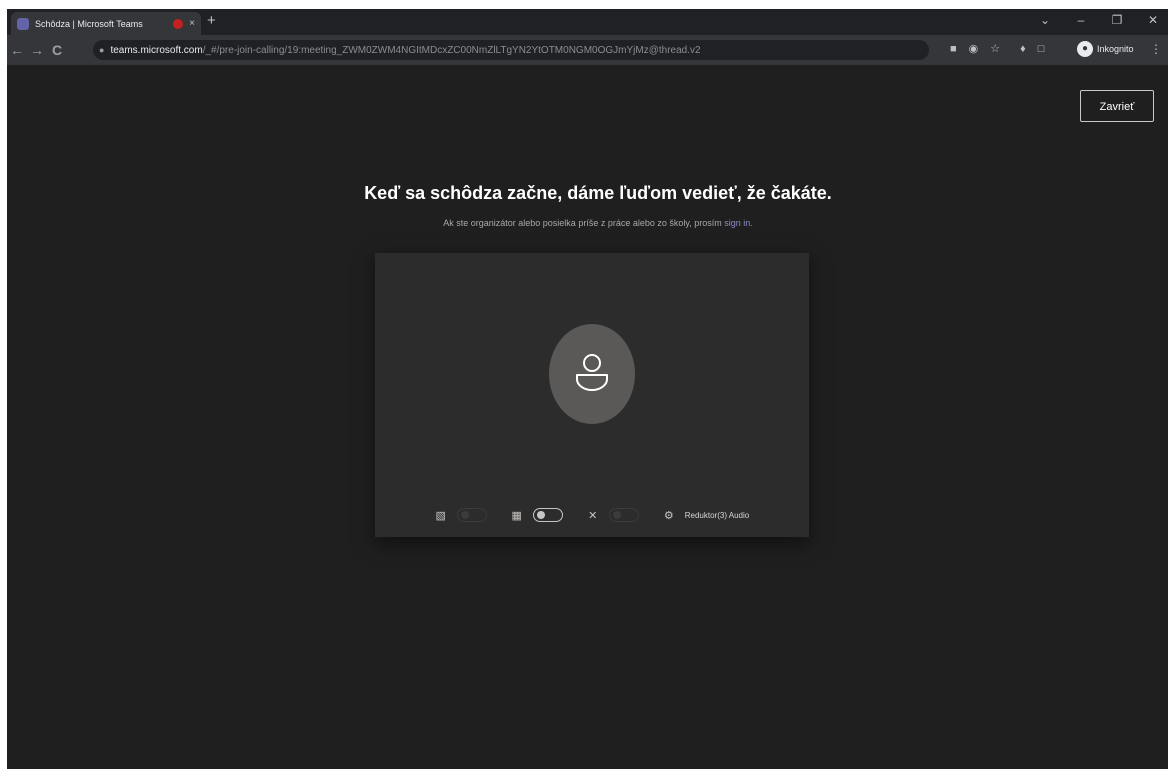 This screenshot has width=1173, height=771. I want to click on sidebar-icon: □, so click(1041, 49).